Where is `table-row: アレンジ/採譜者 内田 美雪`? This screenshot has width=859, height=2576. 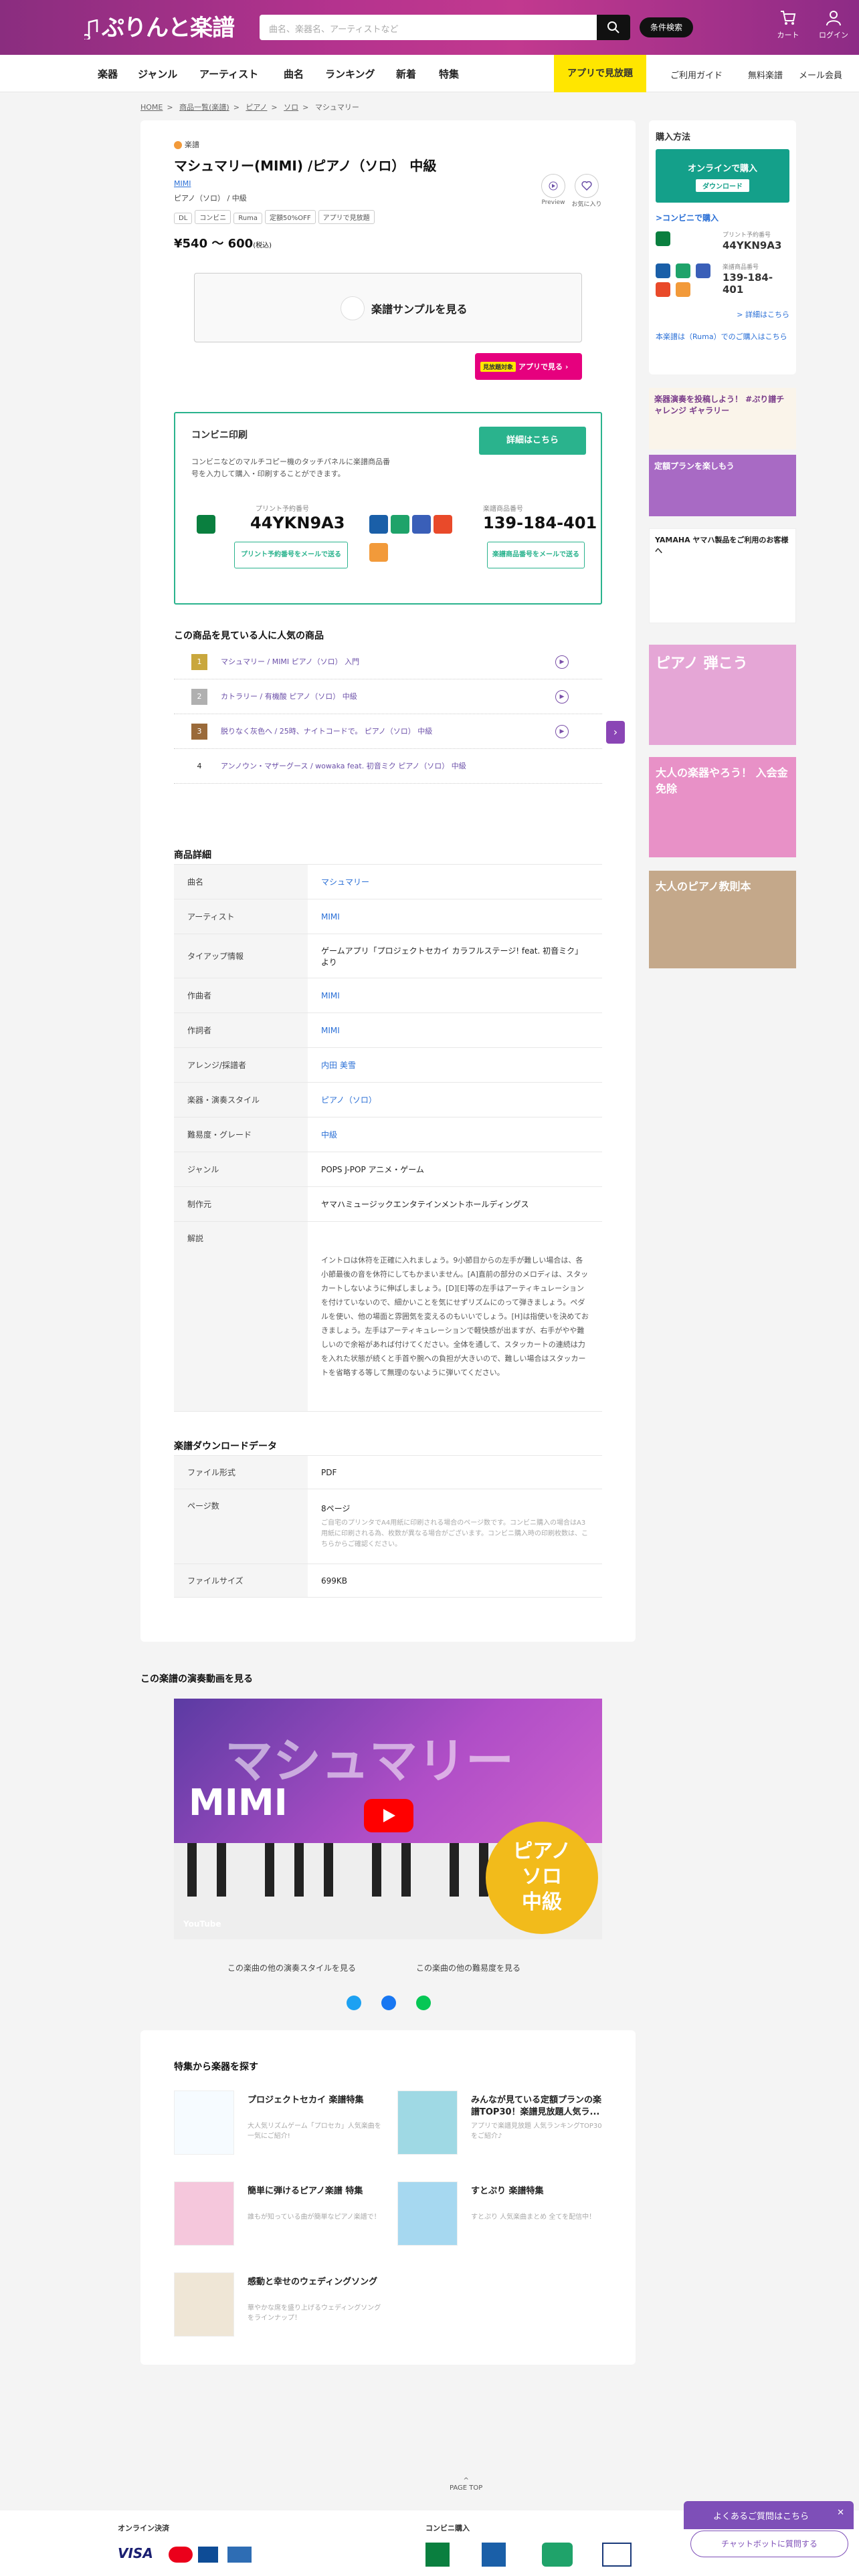 table-row: アレンジ/採譜者 内田 美雪 is located at coordinates (388, 1065).